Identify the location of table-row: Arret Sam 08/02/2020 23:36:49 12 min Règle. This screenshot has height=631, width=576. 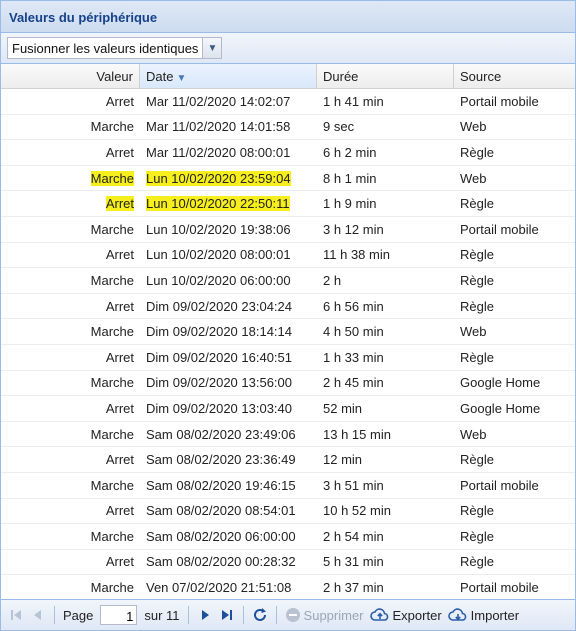
(288, 460).